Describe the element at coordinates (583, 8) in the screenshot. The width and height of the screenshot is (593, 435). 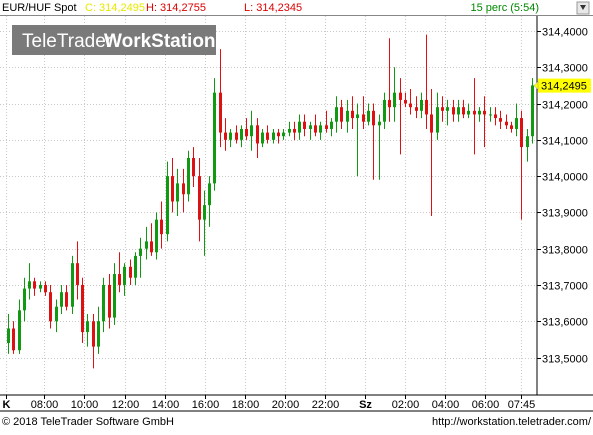
I see `scroll-arrow-icon` at that location.